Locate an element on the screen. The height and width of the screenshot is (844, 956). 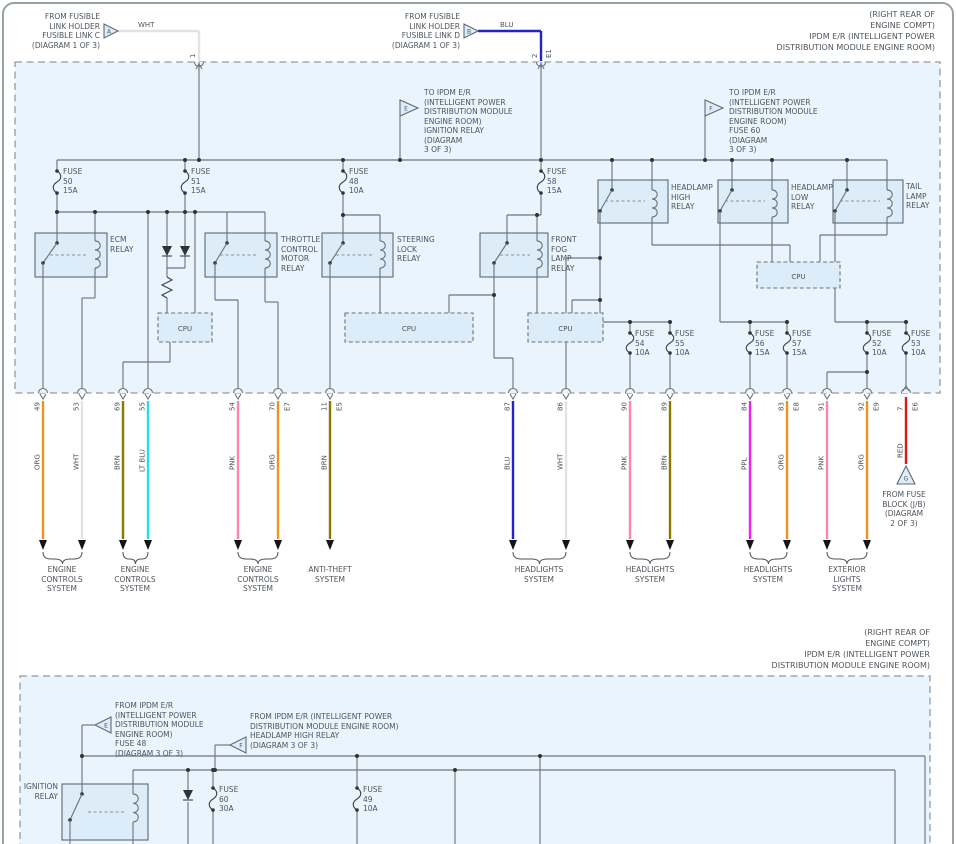
cpu-label-2: CPU is located at coordinates (409, 329).